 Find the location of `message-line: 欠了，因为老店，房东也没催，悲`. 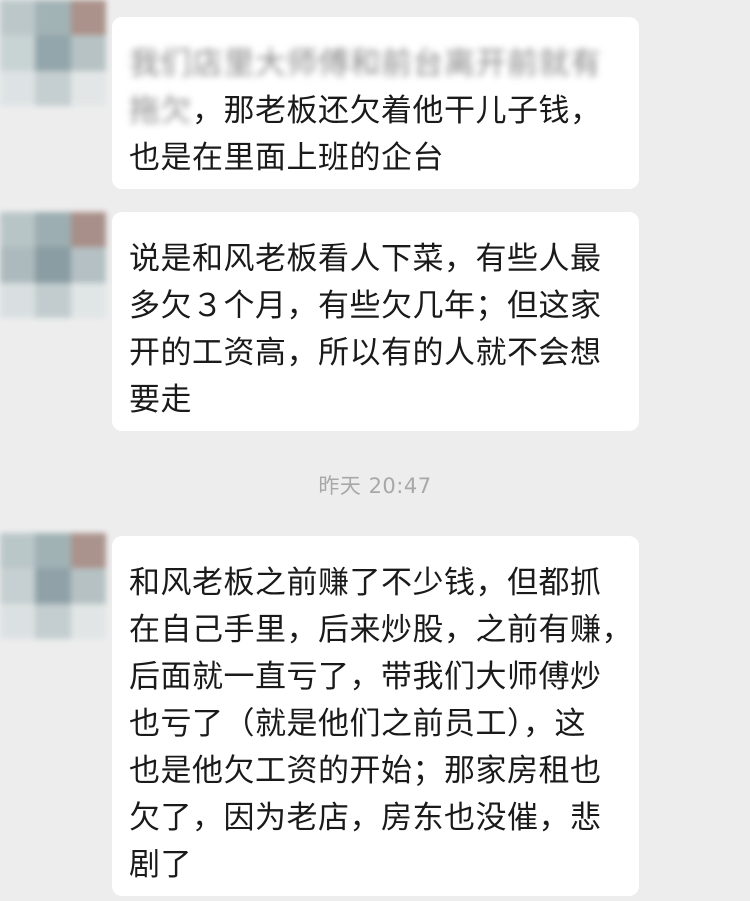

message-line: 欠了，因为老店，房东也没催，悲 is located at coordinates (365, 818).